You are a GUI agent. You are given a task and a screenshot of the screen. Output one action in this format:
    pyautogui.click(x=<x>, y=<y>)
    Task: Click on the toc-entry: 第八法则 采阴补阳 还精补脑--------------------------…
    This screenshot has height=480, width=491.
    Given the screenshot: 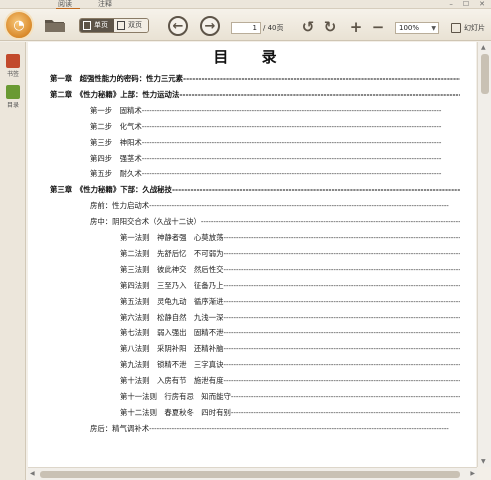 What is the action you would take?
    pyautogui.click(x=290, y=349)
    